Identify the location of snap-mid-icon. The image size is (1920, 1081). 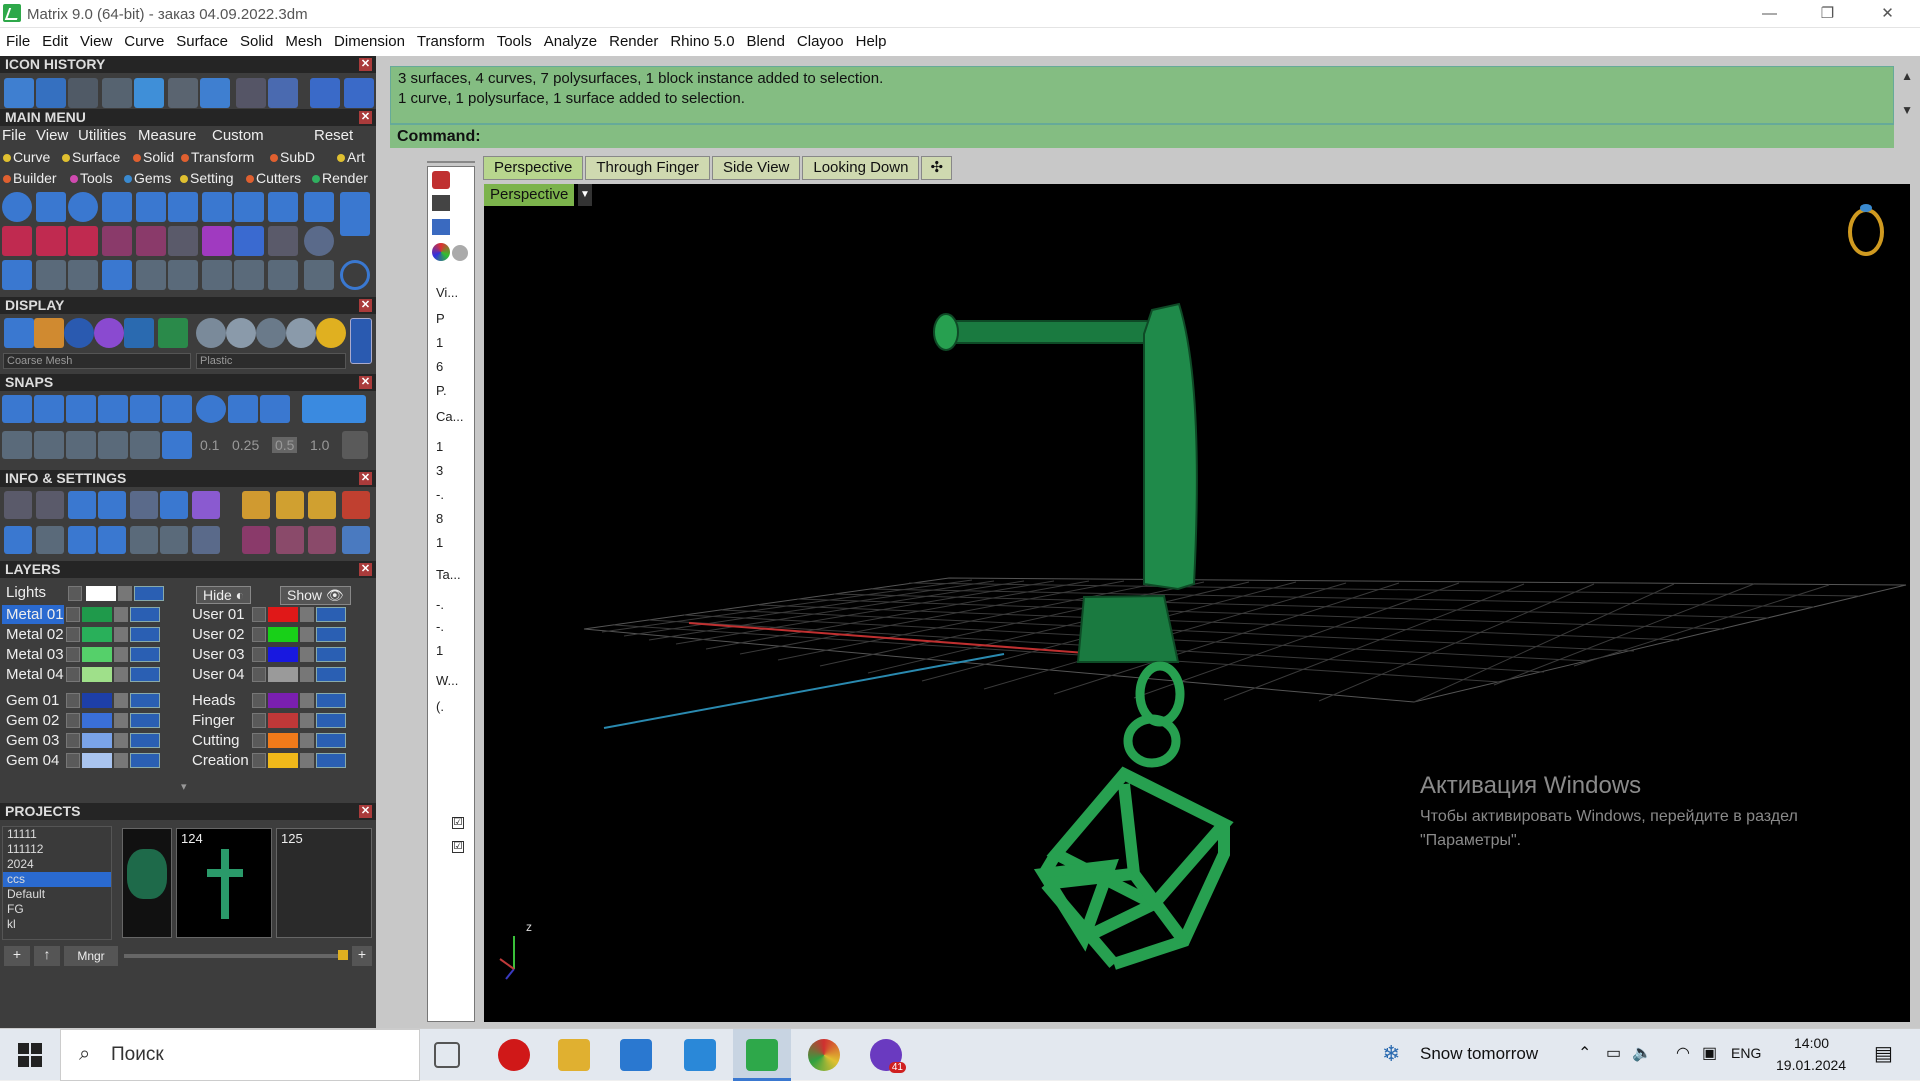
(113, 409).